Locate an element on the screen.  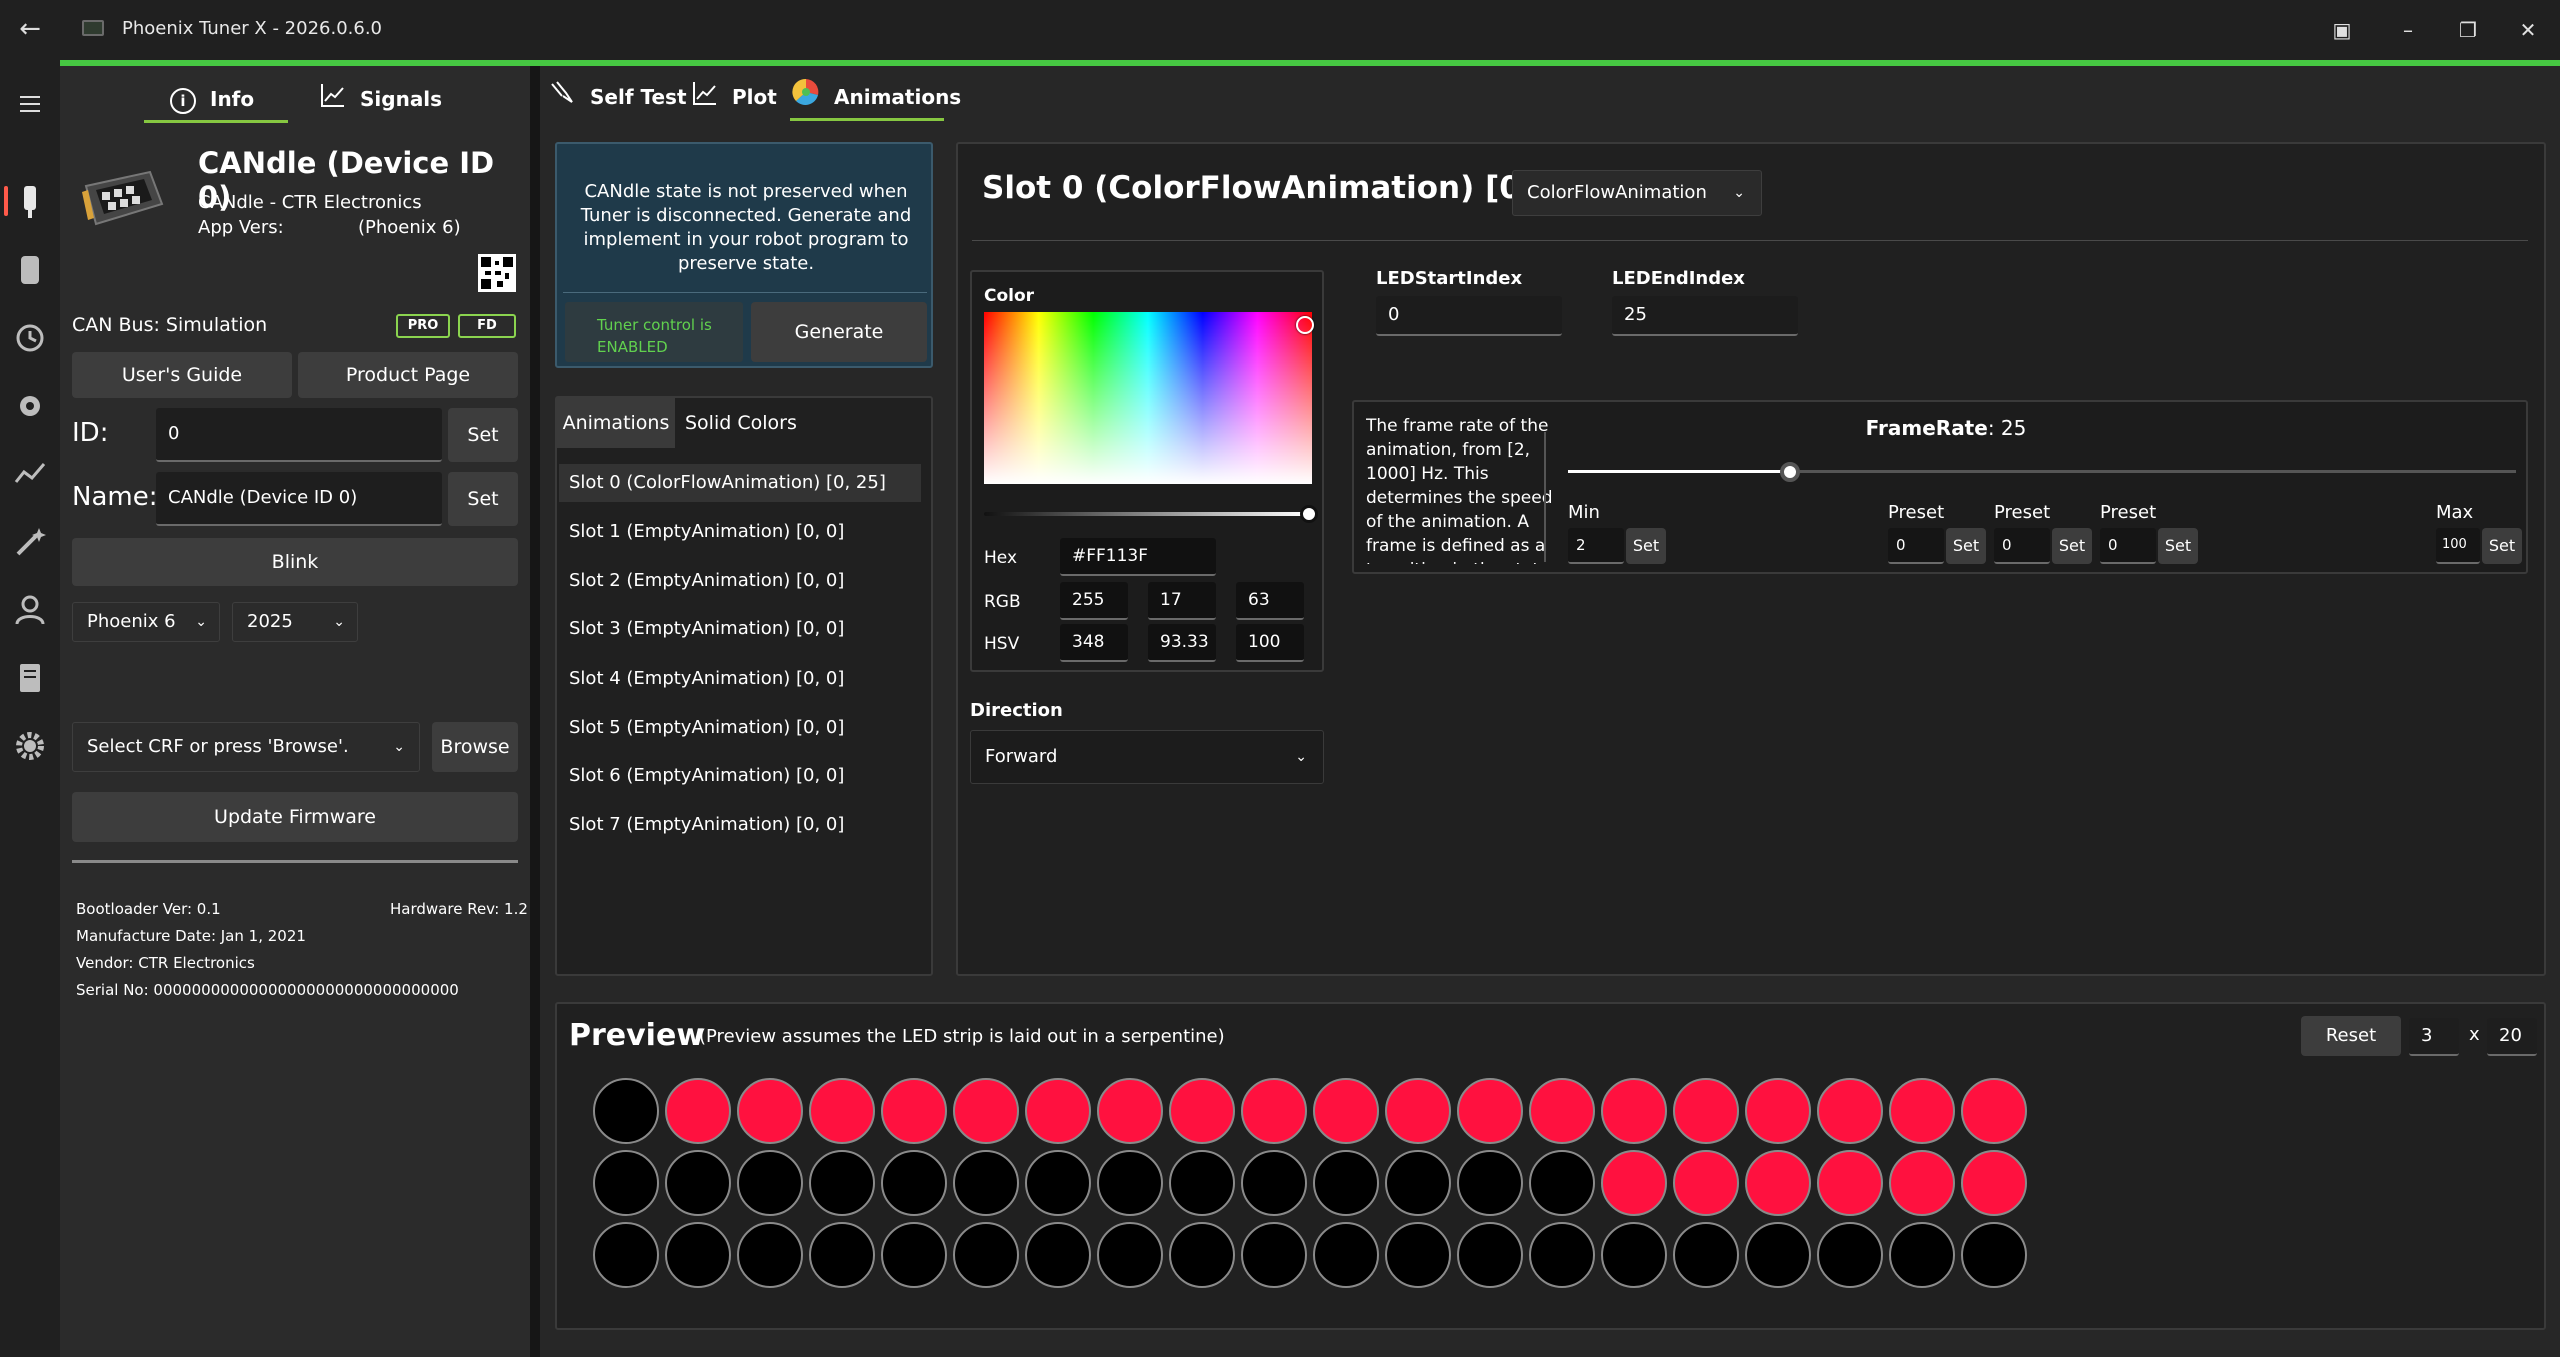
preset-input-2: 0 is located at coordinates (2022, 546).